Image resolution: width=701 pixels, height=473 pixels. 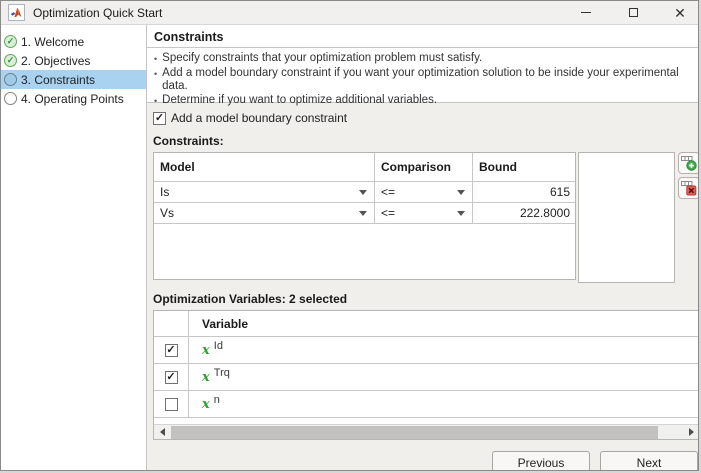 What do you see at coordinates (424, 167) in the screenshot?
I see `column-header-comparison: Comparison` at bounding box center [424, 167].